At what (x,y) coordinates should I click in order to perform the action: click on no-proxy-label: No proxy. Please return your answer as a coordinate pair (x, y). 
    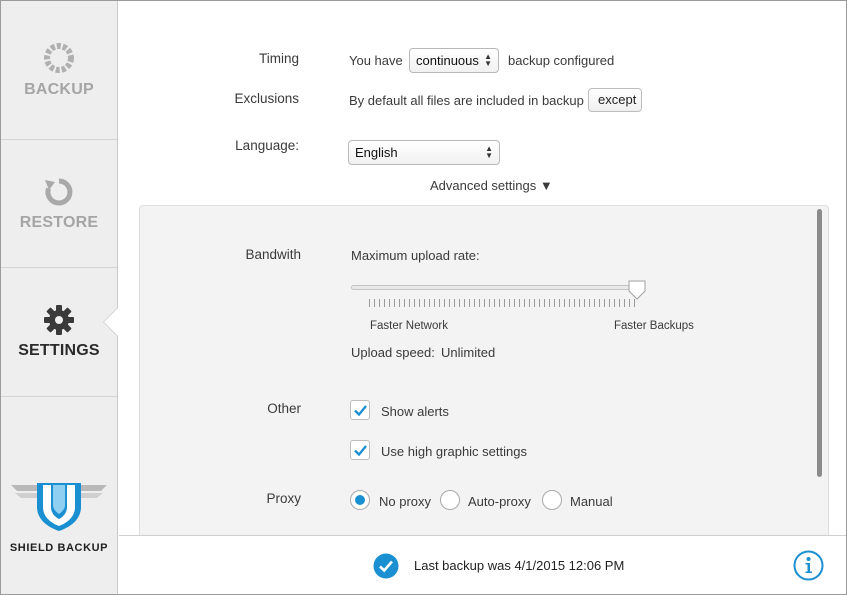
    Looking at the image, I should click on (405, 501).